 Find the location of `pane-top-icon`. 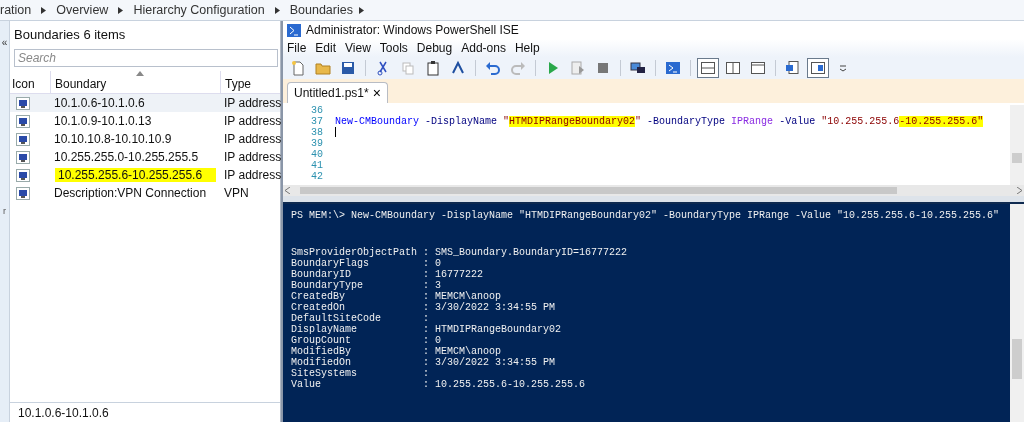

pane-top-icon is located at coordinates (708, 68).